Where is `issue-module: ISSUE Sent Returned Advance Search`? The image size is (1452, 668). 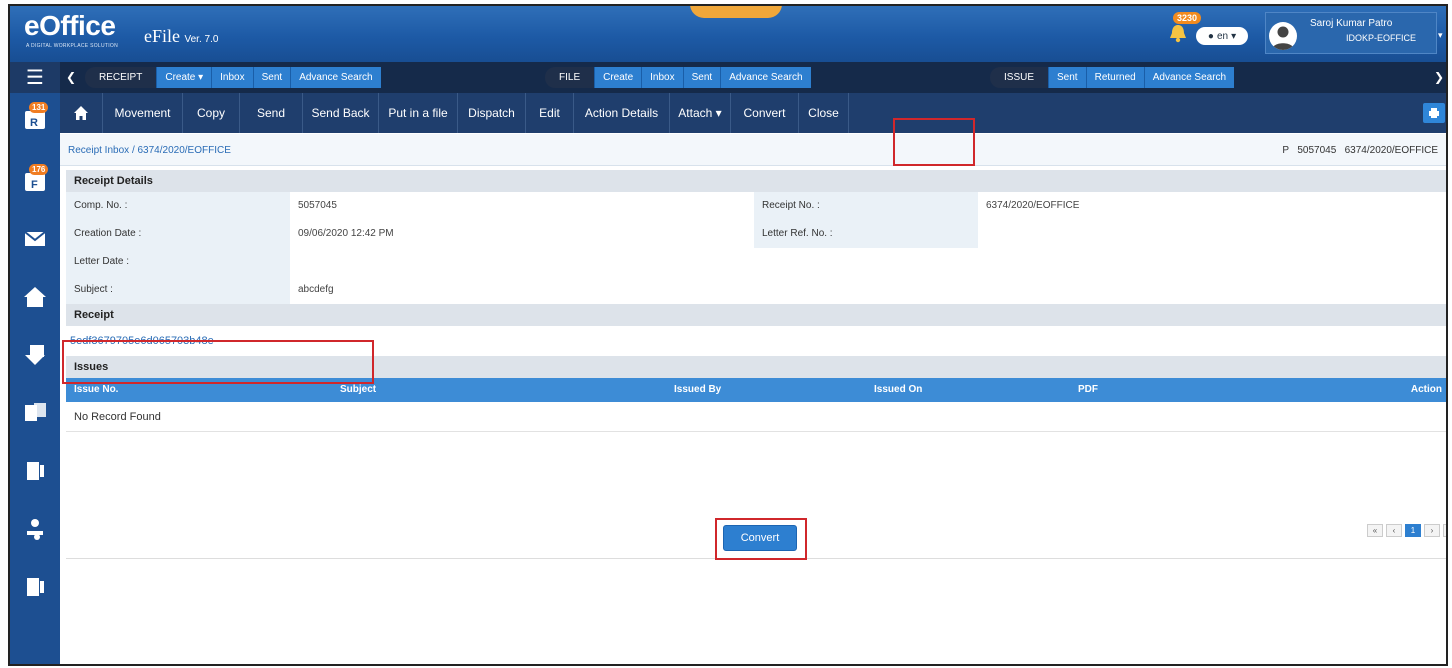 issue-module: ISSUE Sent Returned Advance Search is located at coordinates (1112, 77).